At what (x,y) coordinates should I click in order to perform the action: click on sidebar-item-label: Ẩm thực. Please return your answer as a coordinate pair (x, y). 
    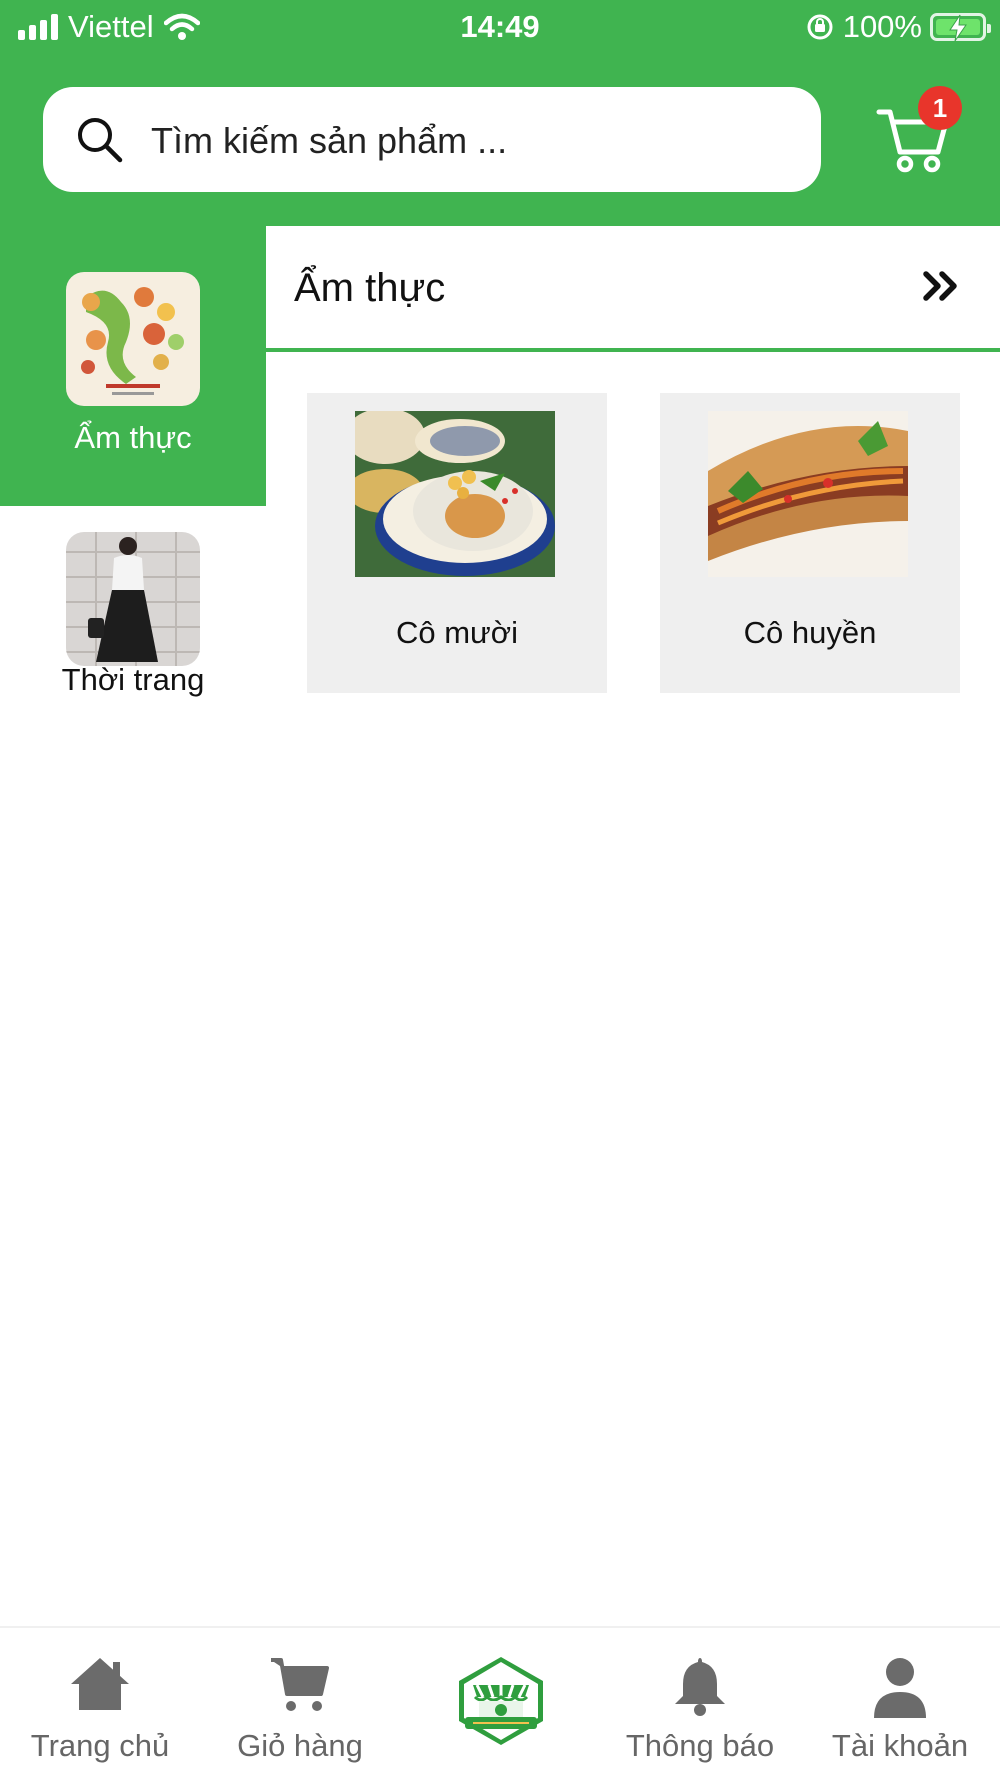
    Looking at the image, I should click on (133, 437).